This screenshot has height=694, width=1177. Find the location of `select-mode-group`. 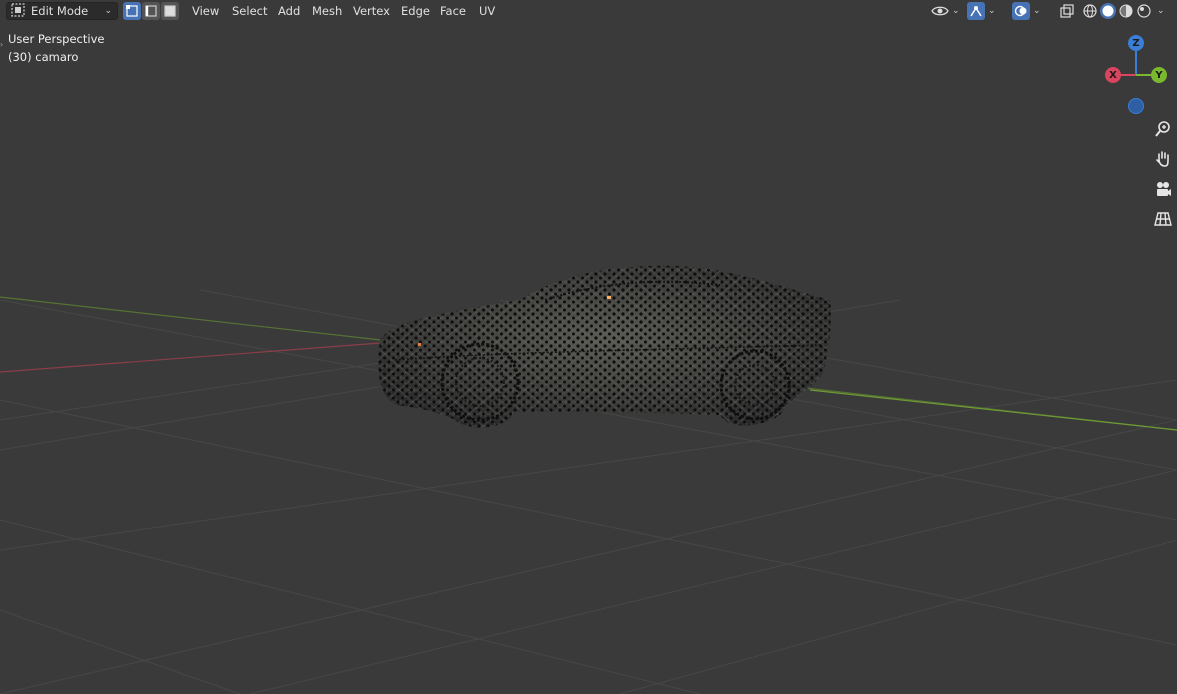

select-mode-group is located at coordinates (151, 11).